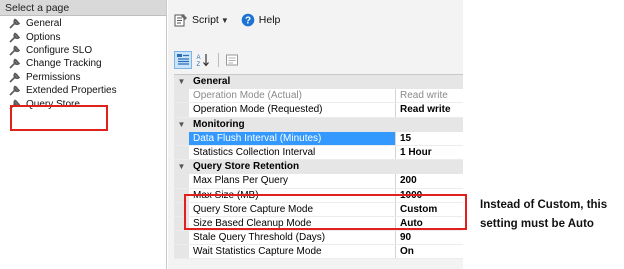 This screenshot has width=624, height=269. What do you see at coordinates (199, 64) in the screenshot?
I see `svg-text: Z` at bounding box center [199, 64].